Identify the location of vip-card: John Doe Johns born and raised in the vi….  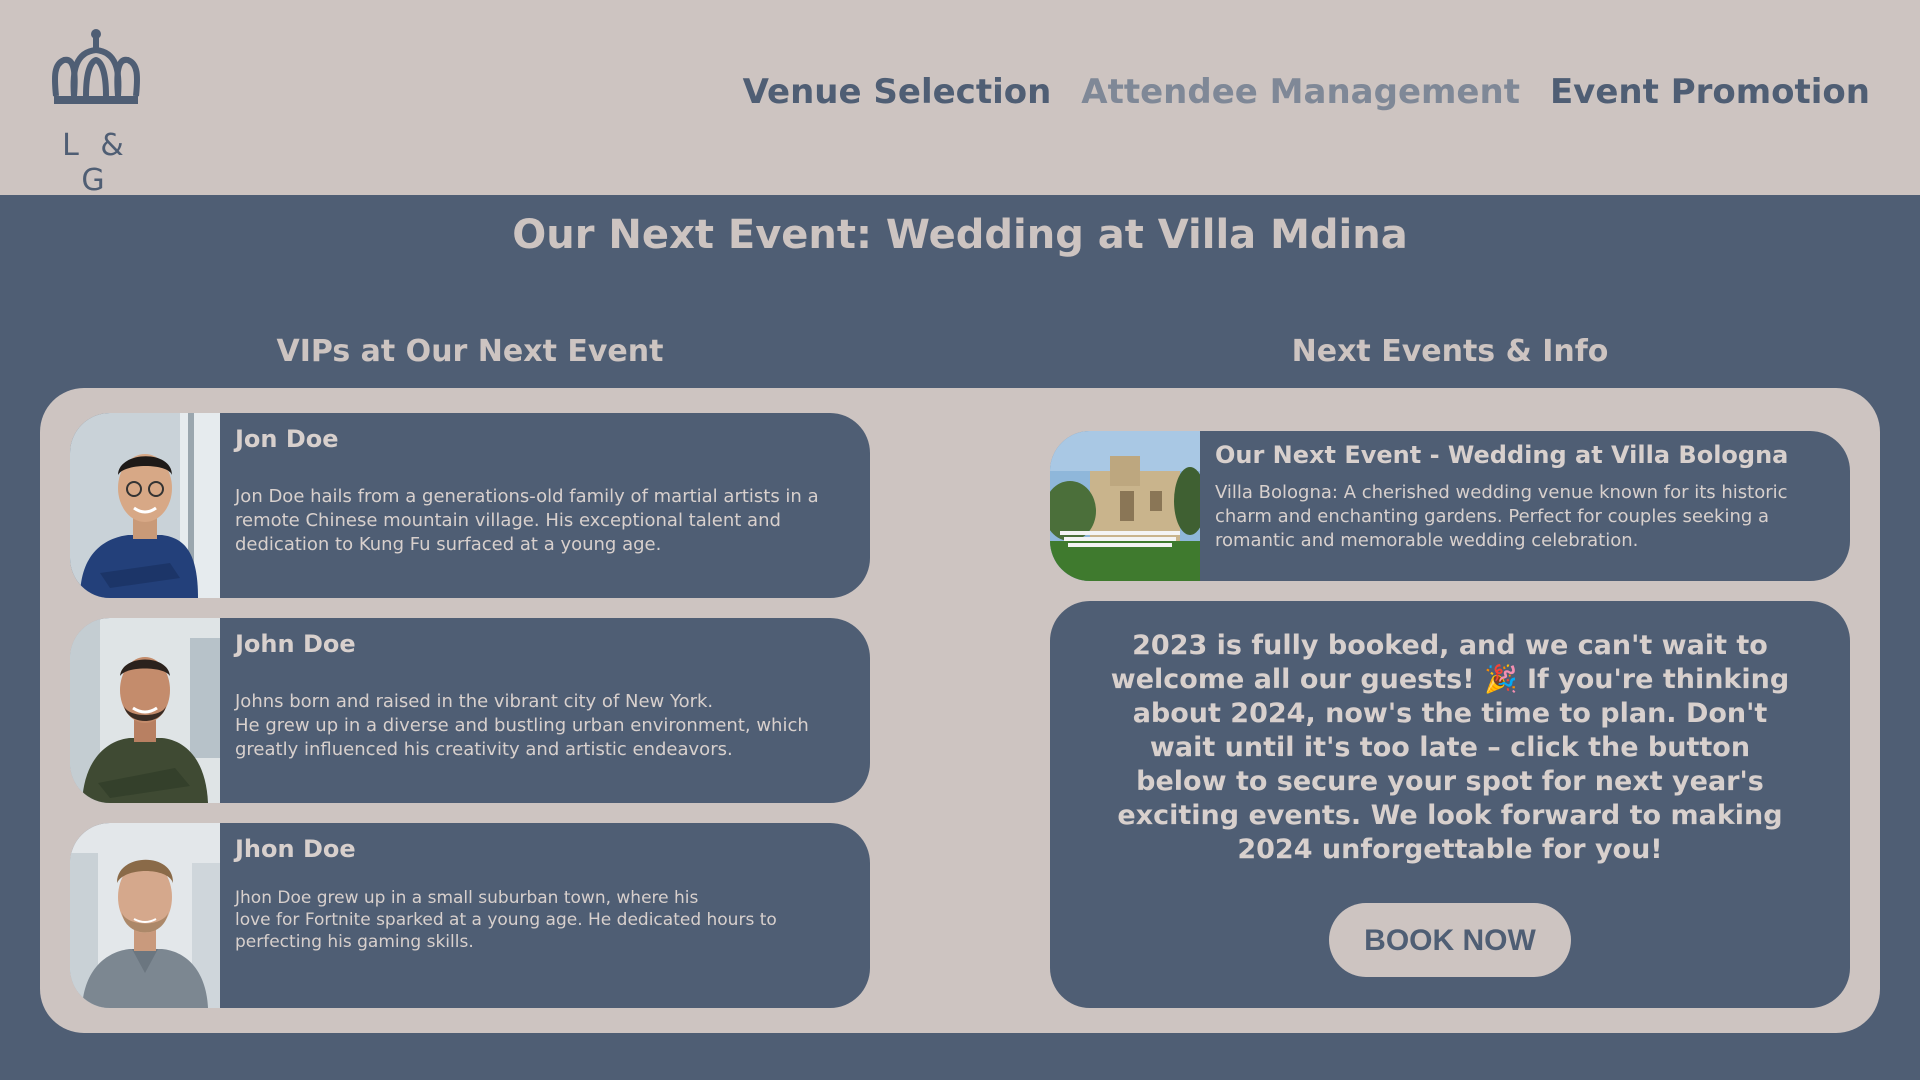
(470, 710).